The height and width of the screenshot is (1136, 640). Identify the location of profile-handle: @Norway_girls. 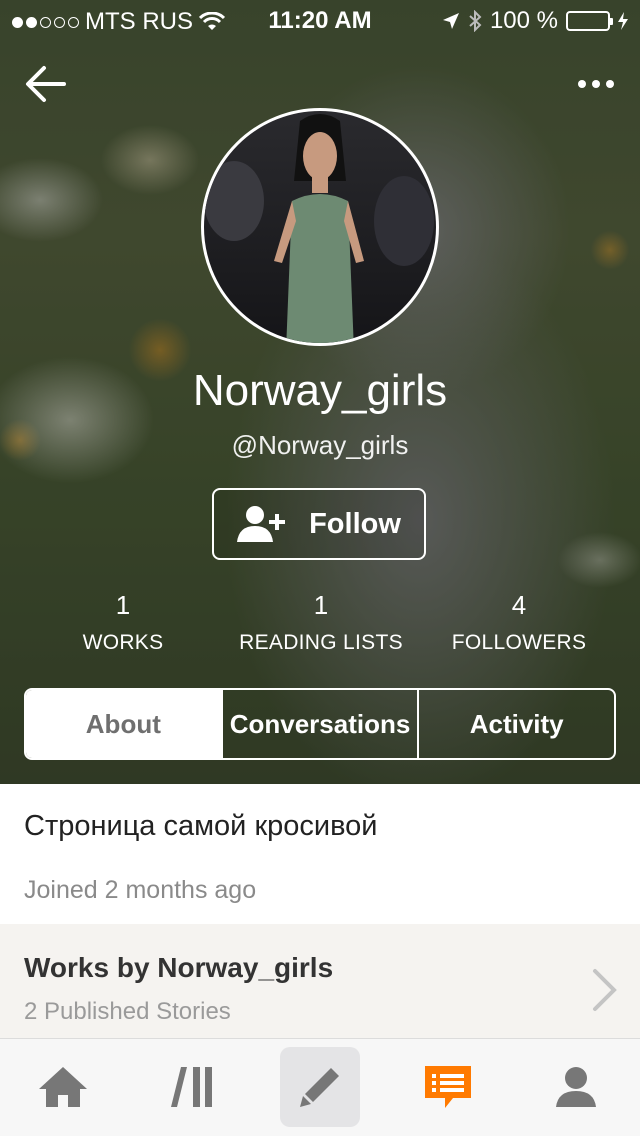
(320, 445).